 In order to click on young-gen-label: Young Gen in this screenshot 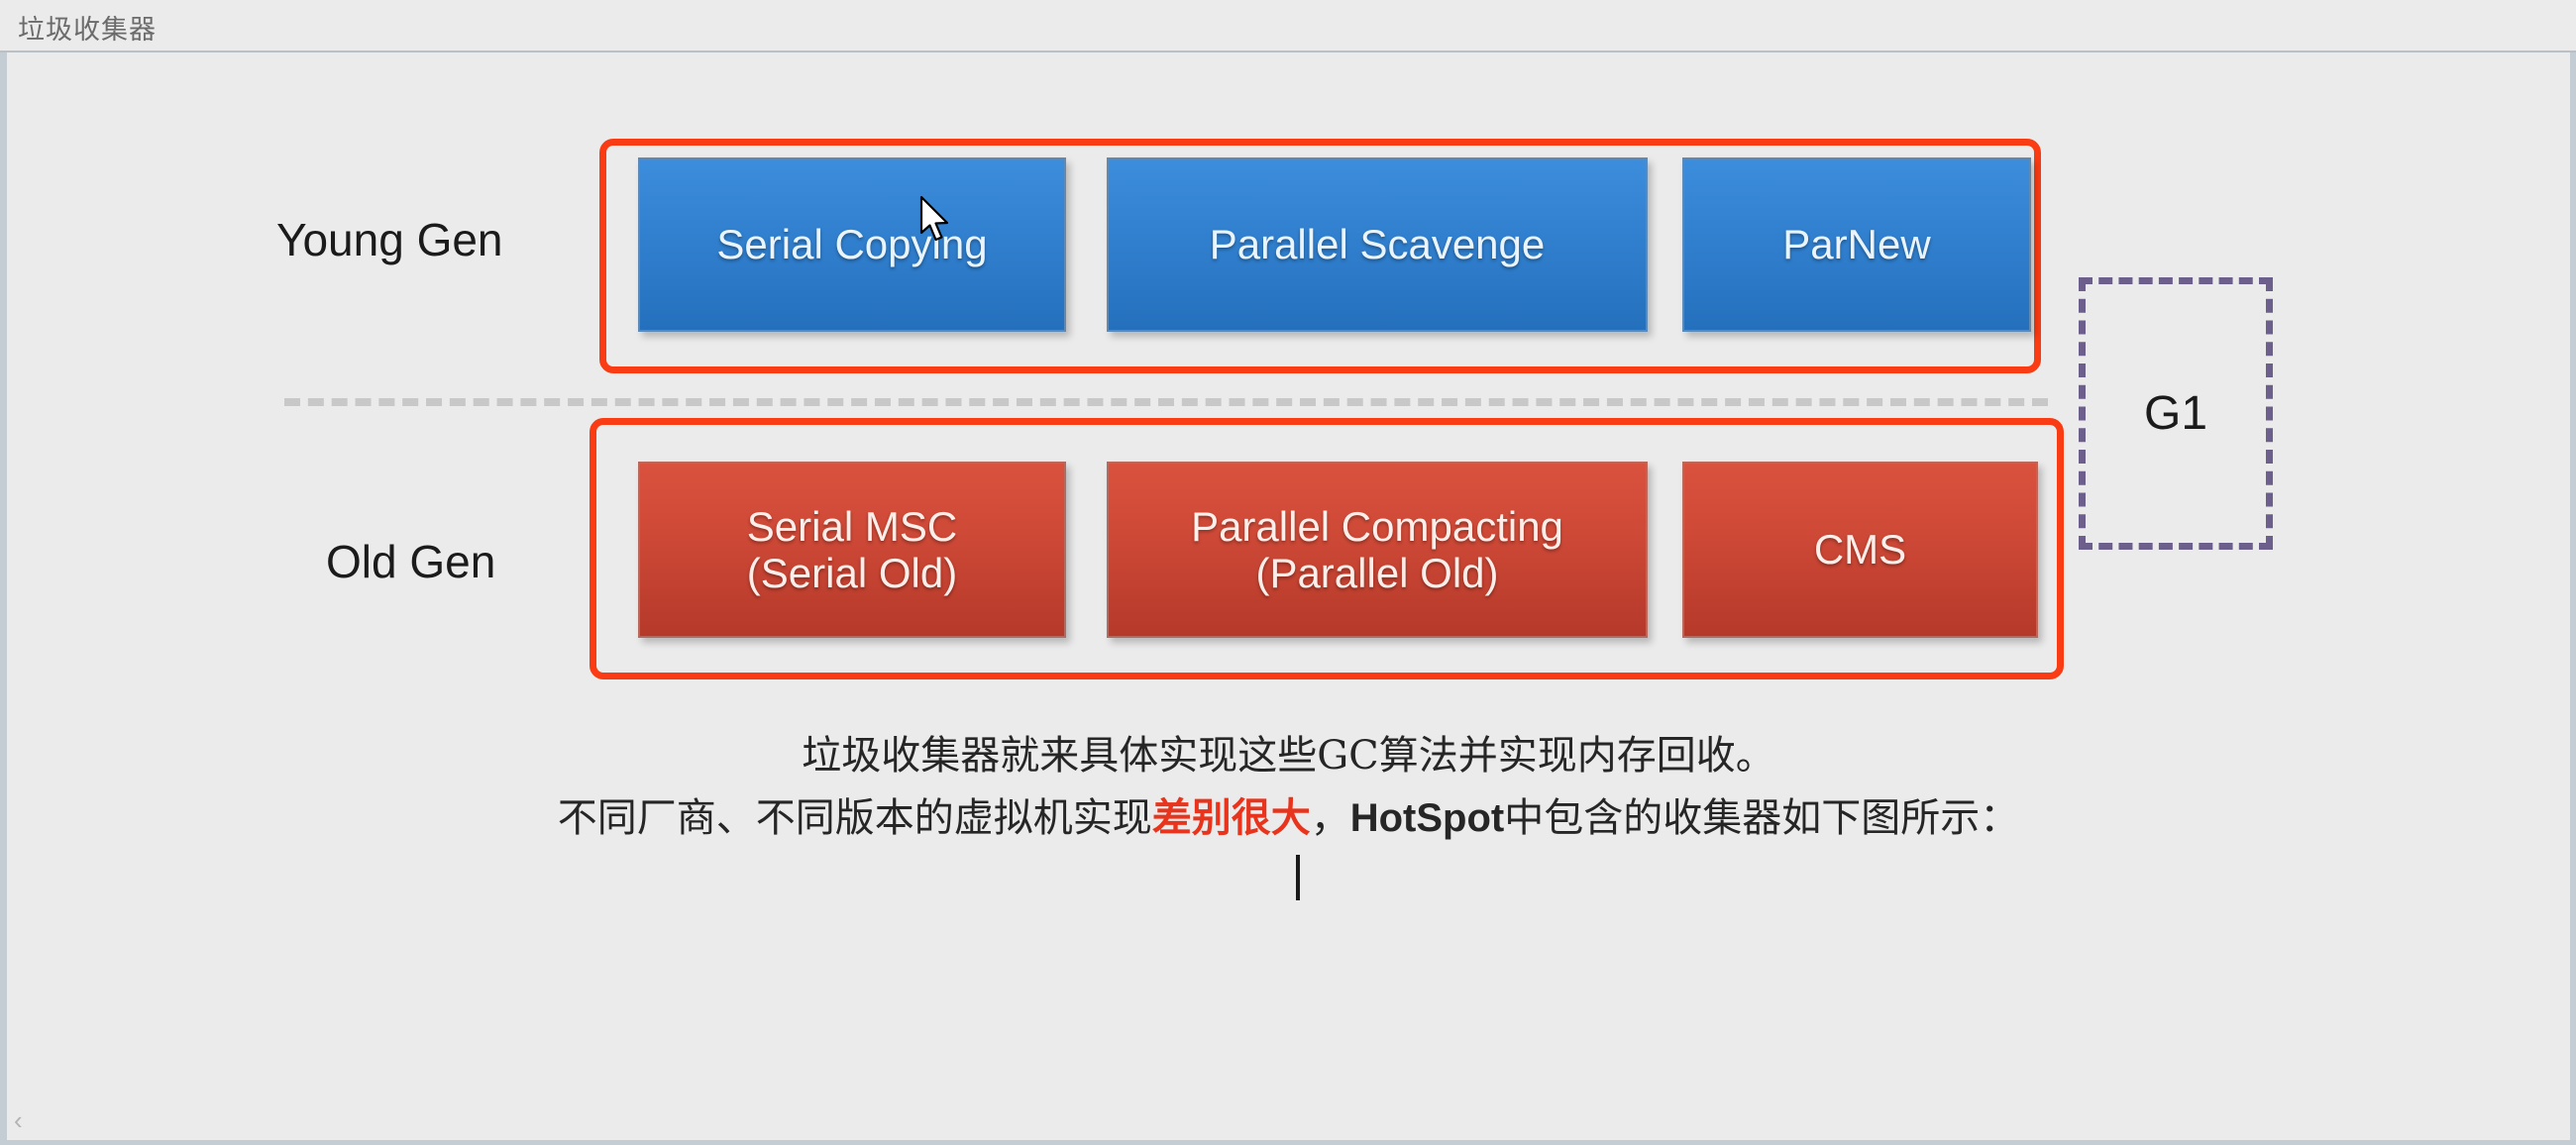, I will do `click(389, 240)`.